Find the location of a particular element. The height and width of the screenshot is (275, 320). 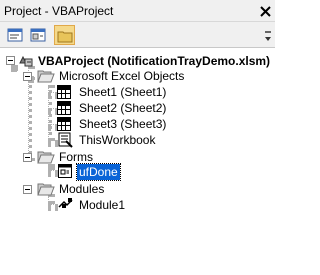

toolbar is located at coordinates (137, 35).